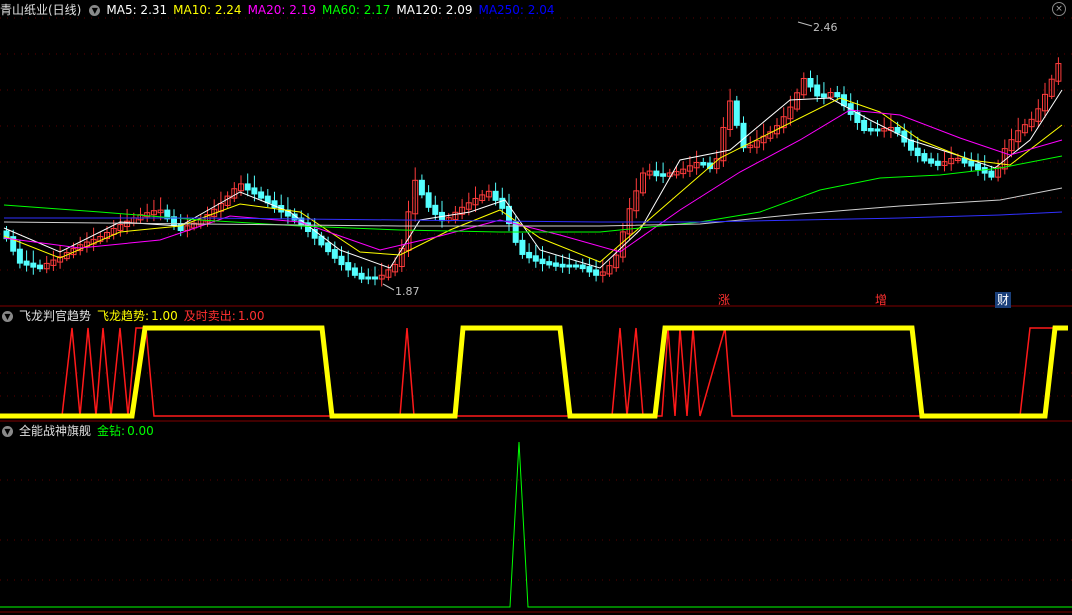 The height and width of the screenshot is (615, 1072). What do you see at coordinates (516, 10) in the screenshot?
I see `ma-legend-item: MA250: 2.04` at bounding box center [516, 10].